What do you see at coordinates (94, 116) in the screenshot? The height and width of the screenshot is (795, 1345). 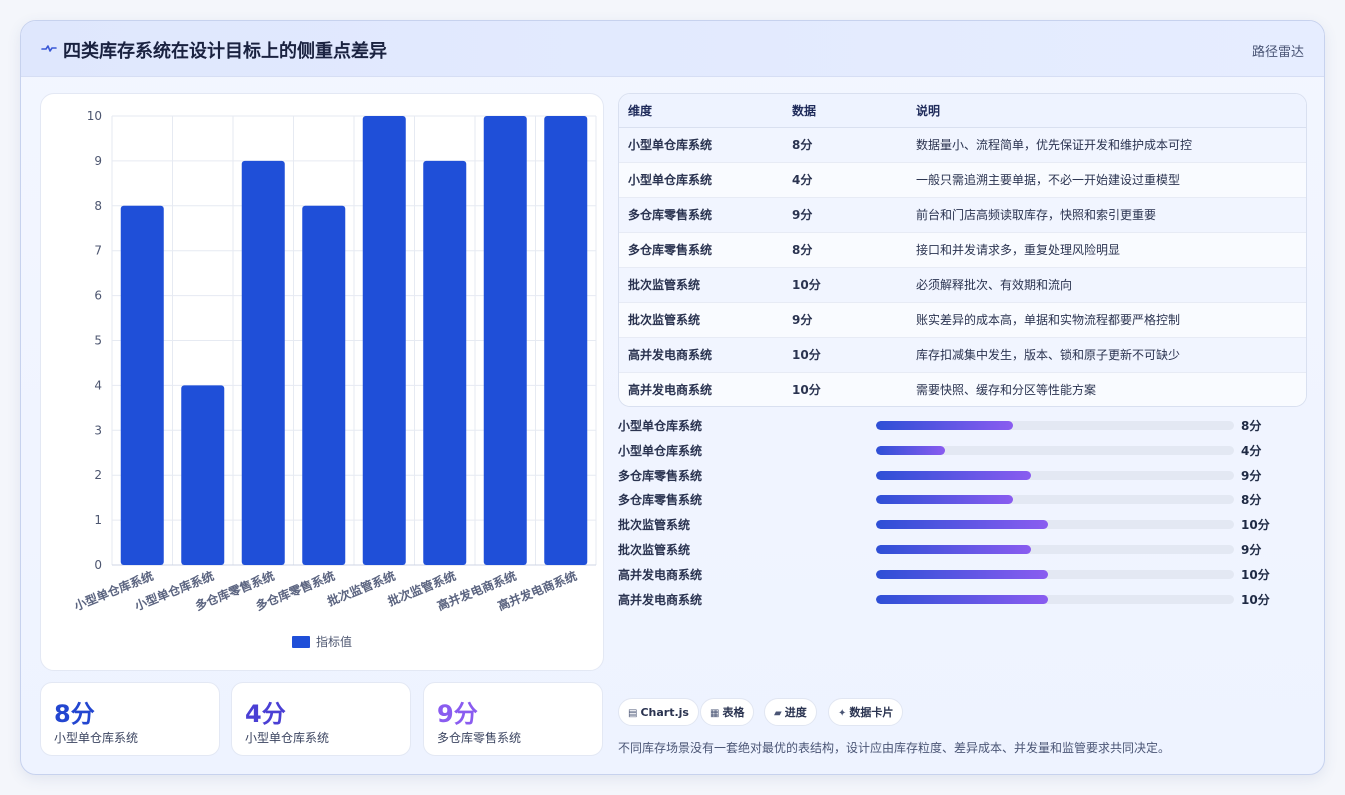 I see `y-tick-label: 10` at bounding box center [94, 116].